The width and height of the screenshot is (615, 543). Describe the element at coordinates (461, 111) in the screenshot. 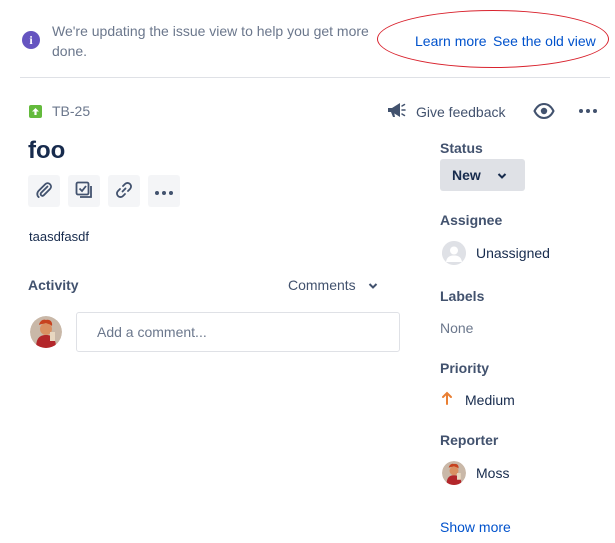

I see `give-feedback-label: Give feedback` at that location.